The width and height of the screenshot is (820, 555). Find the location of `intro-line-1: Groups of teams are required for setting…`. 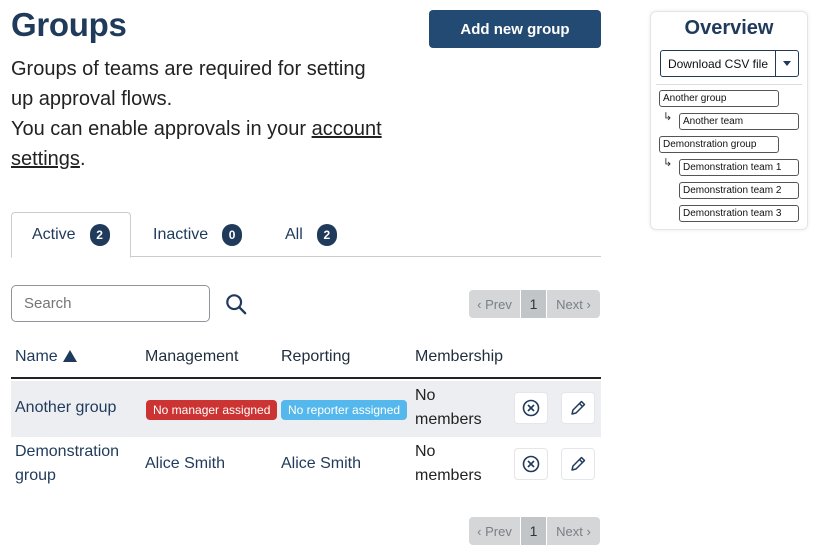

intro-line-1: Groups of teams are required for setting… is located at coordinates (188, 84).